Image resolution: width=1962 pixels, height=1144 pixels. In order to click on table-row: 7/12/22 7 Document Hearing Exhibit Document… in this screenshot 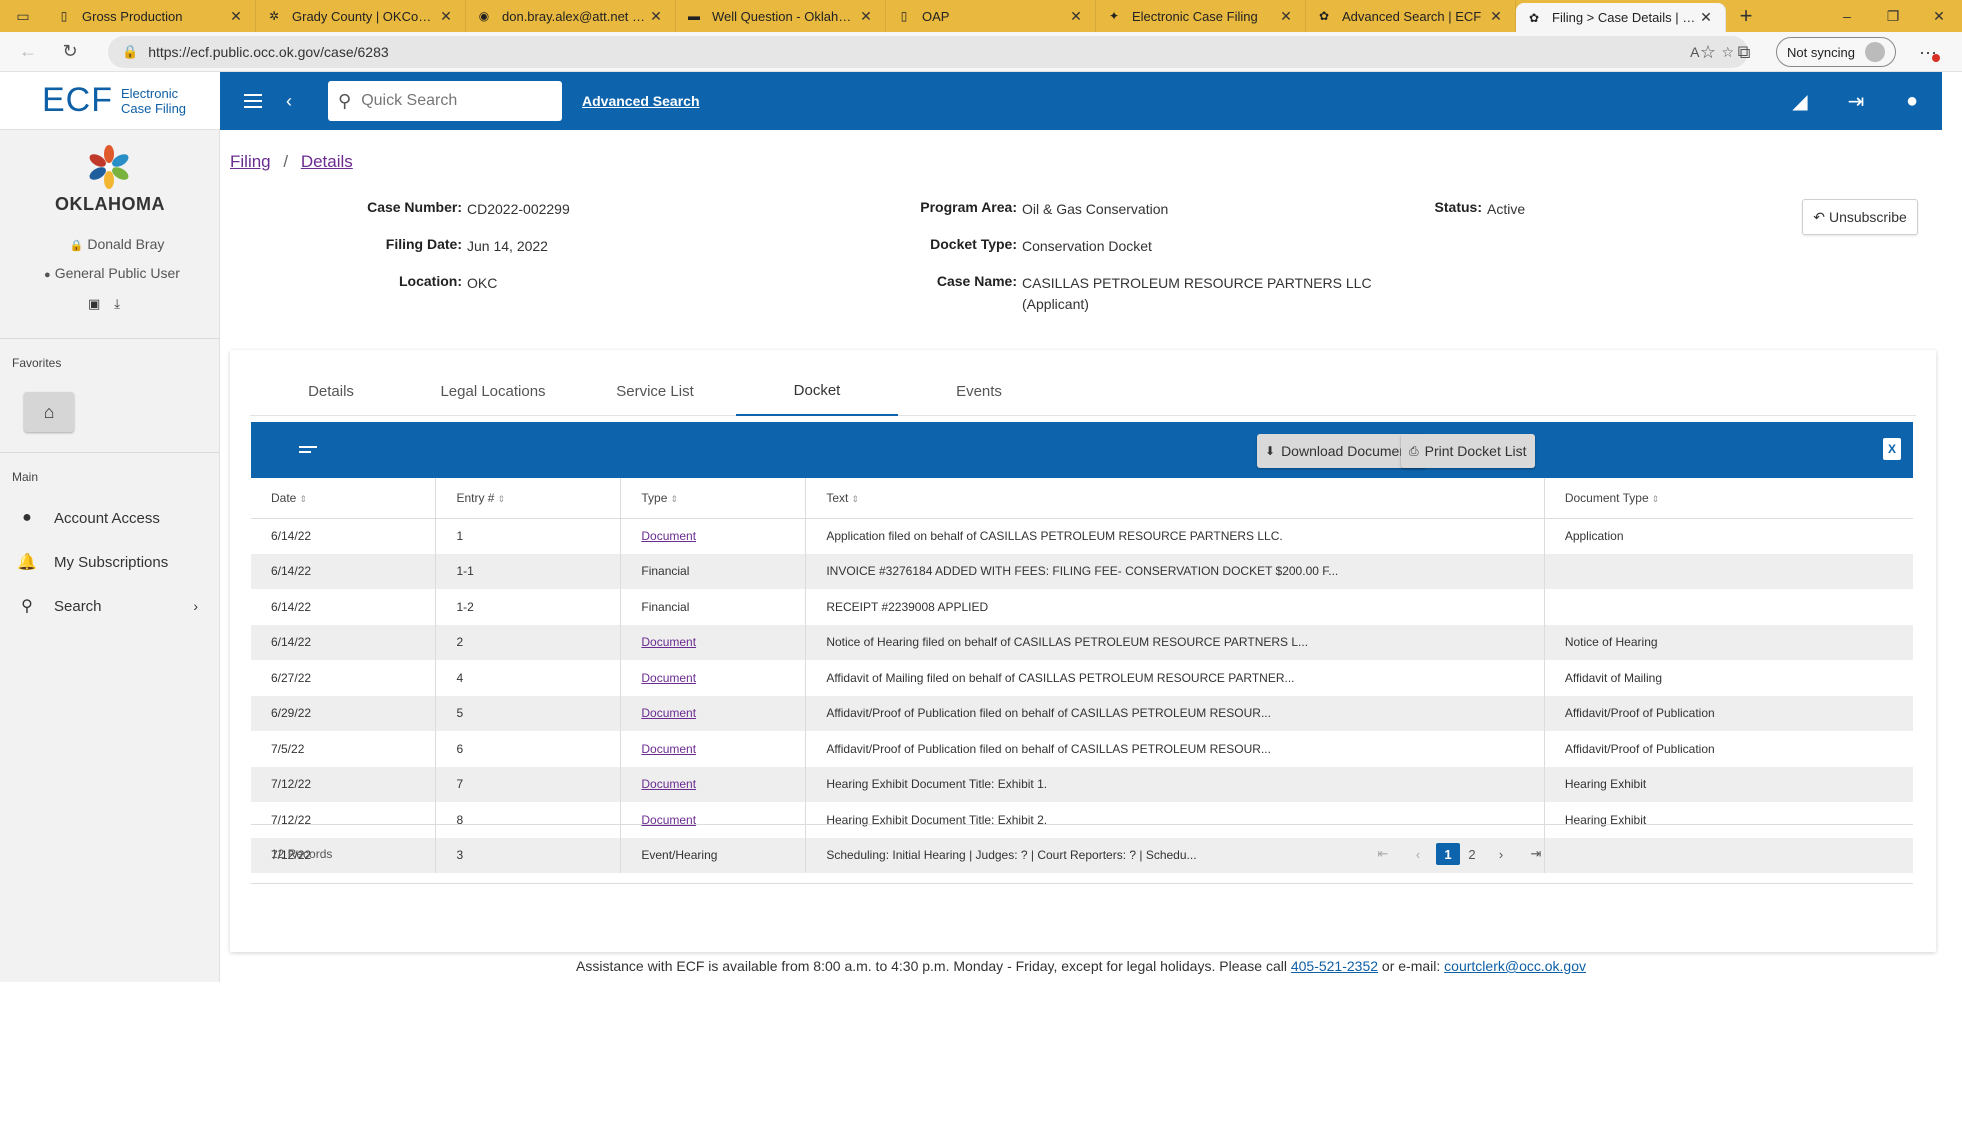, I will do `click(1082, 784)`.